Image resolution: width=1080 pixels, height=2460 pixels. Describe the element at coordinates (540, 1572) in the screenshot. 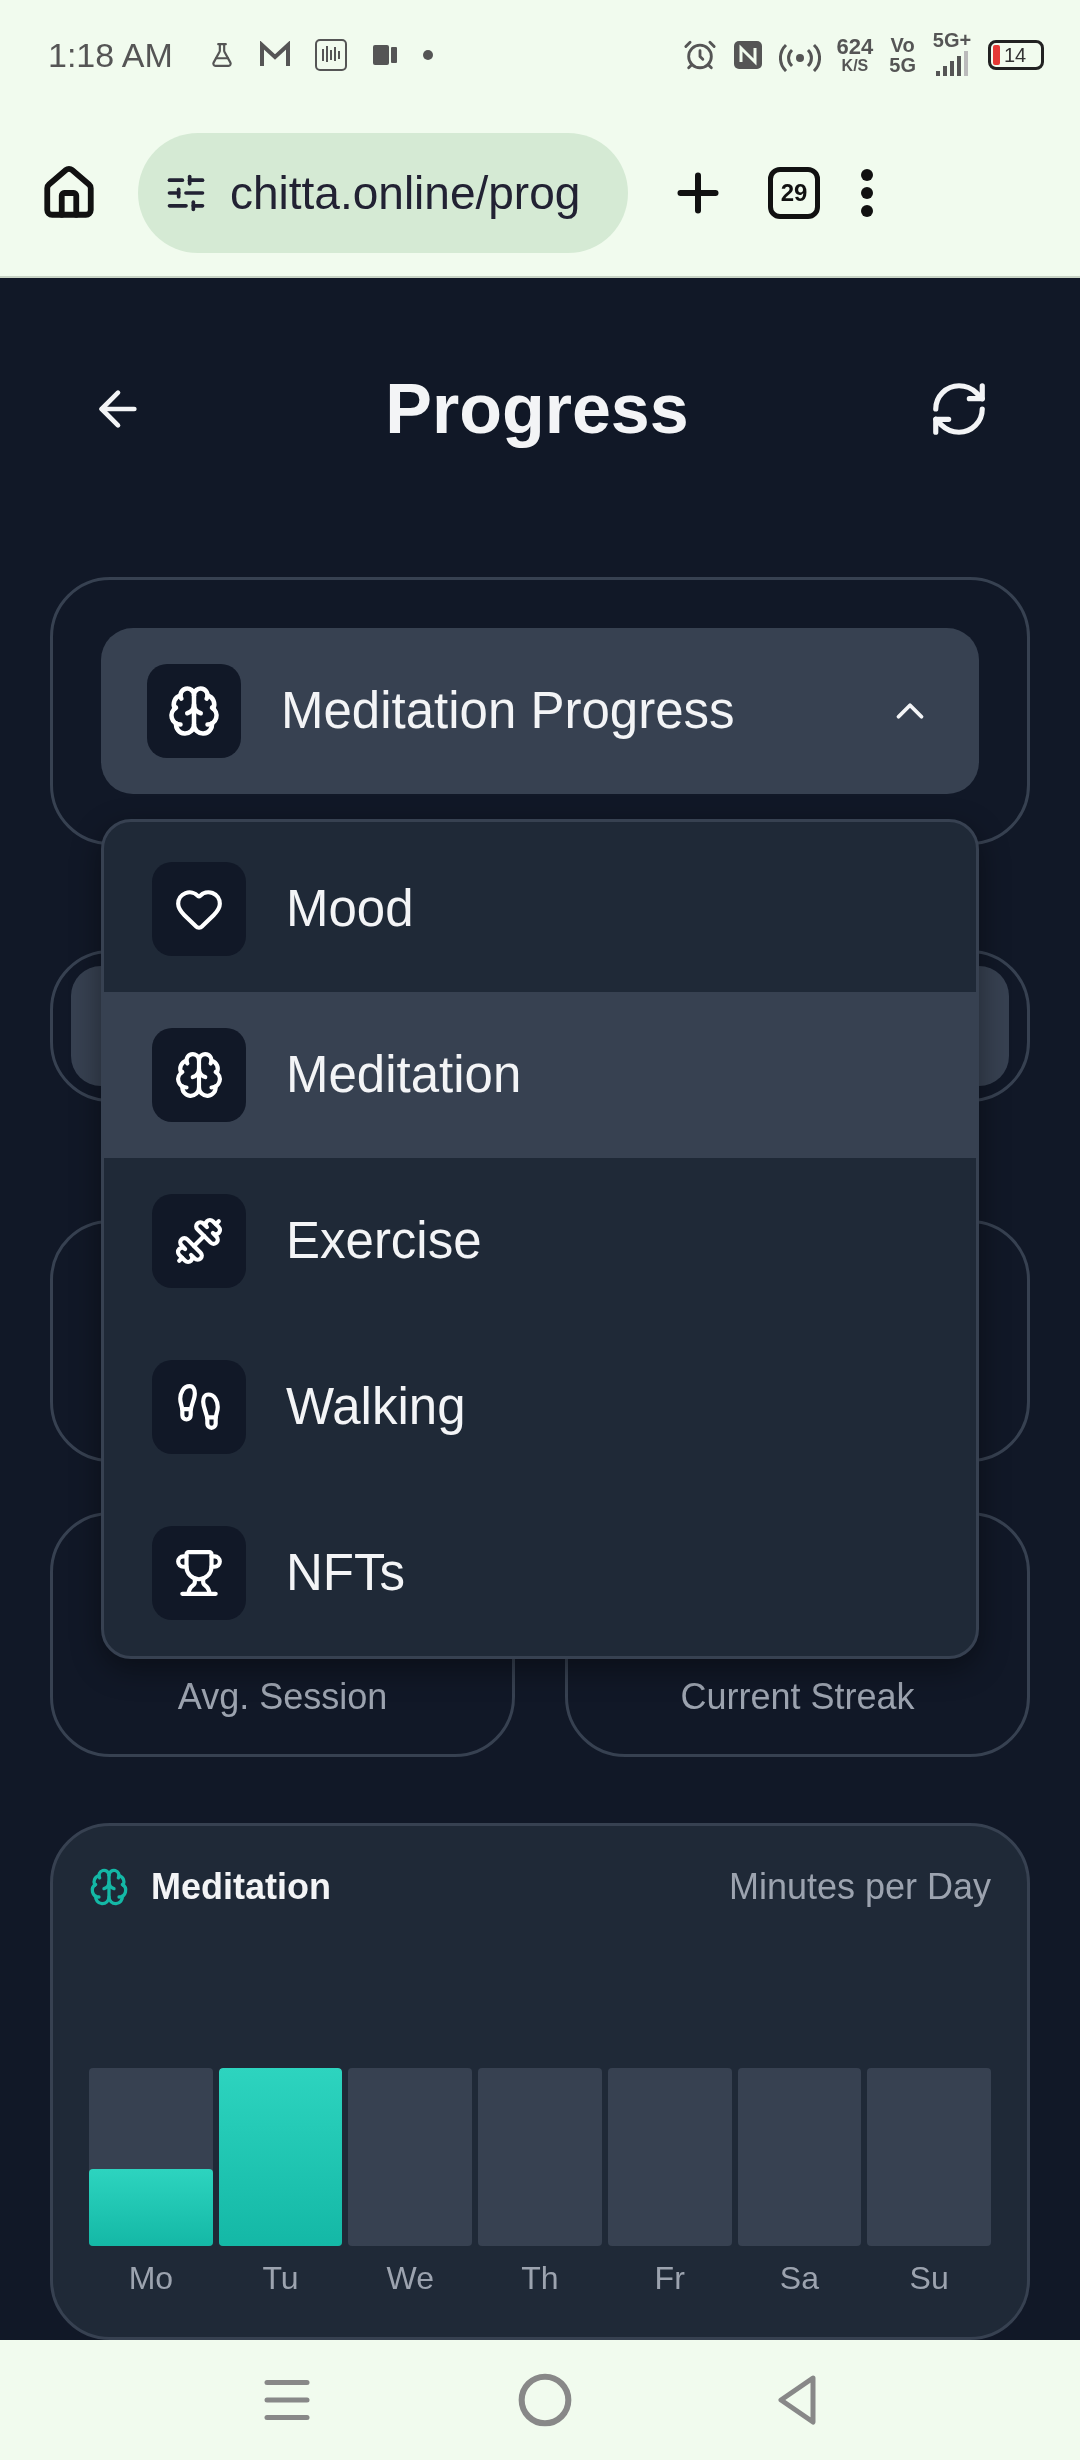

I see `menu-item: NFTs` at that location.